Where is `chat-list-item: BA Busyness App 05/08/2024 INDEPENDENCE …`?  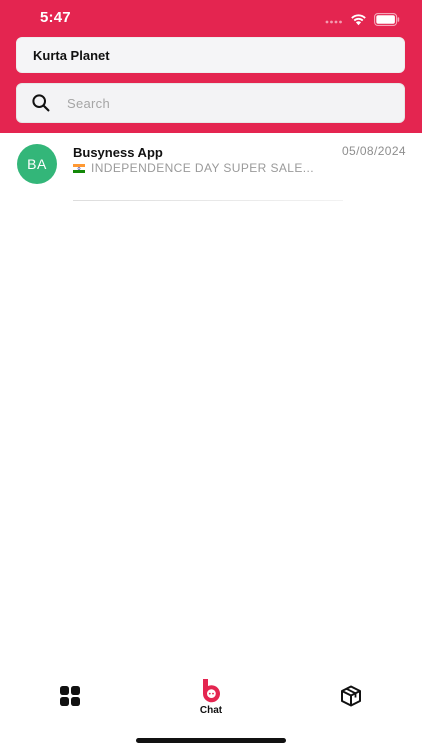 chat-list-item: BA Busyness App 05/08/2024 INDEPENDENCE … is located at coordinates (211, 168).